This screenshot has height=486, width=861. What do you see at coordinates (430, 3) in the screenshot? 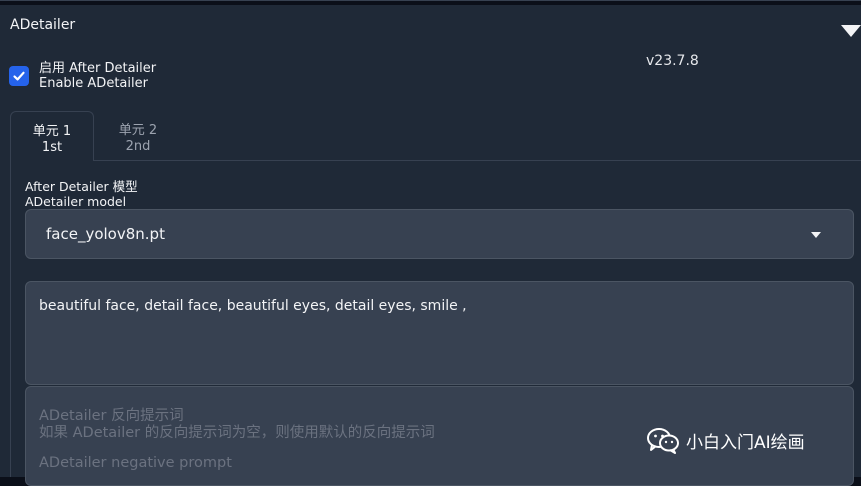
I see `top-divider` at bounding box center [430, 3].